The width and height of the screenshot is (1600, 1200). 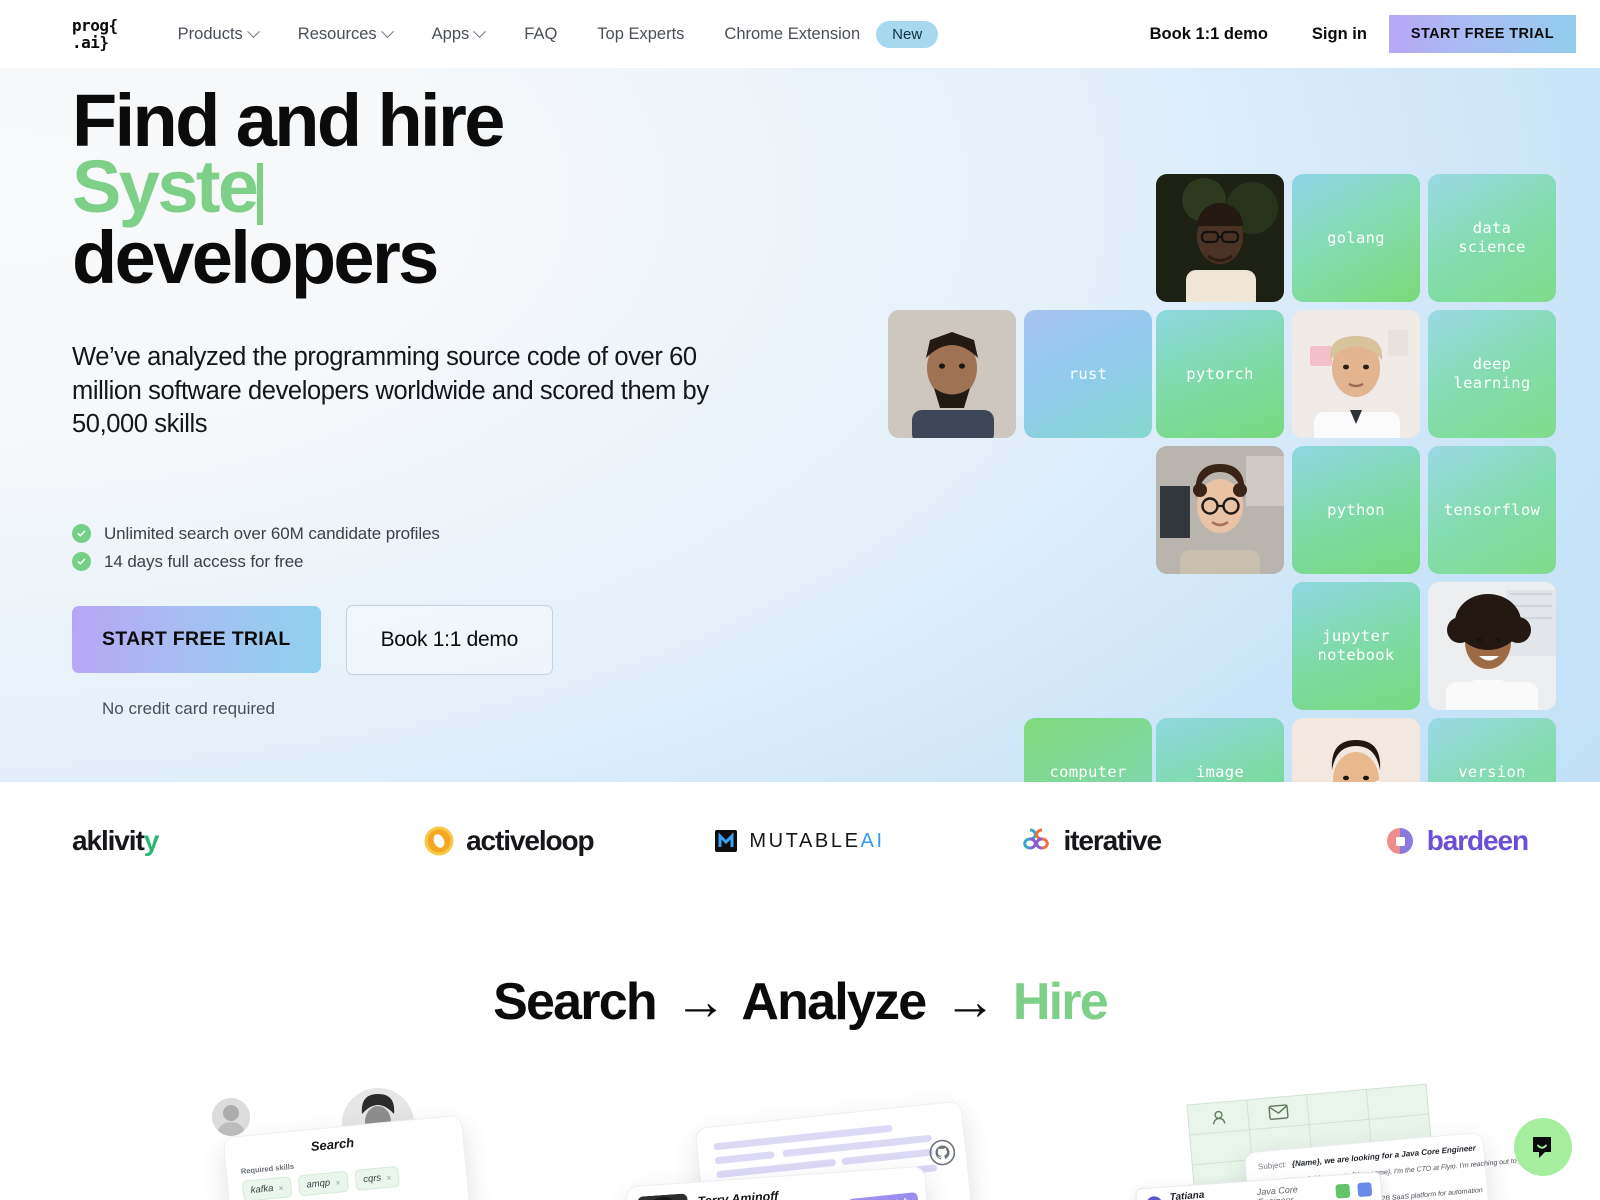 What do you see at coordinates (1272, 1165) in the screenshot?
I see `email-subject-label: Subject:` at bounding box center [1272, 1165].